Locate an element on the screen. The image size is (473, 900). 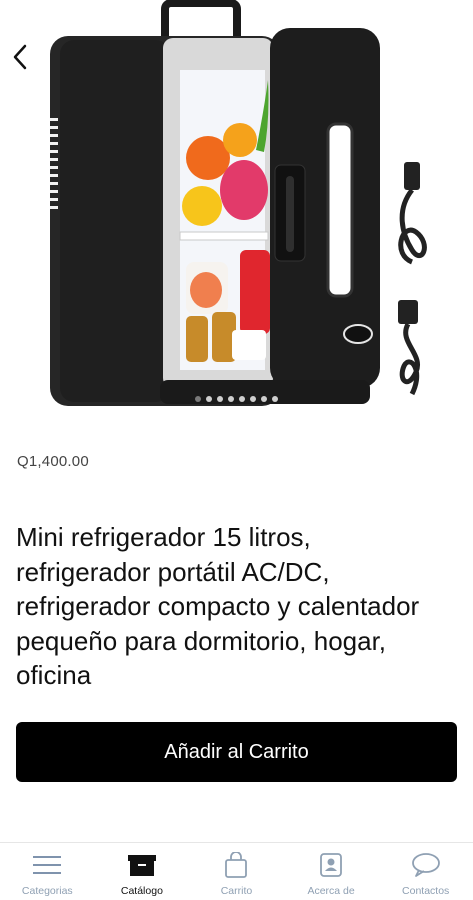
nav-label: Categorias is located at coordinates (47, 891).